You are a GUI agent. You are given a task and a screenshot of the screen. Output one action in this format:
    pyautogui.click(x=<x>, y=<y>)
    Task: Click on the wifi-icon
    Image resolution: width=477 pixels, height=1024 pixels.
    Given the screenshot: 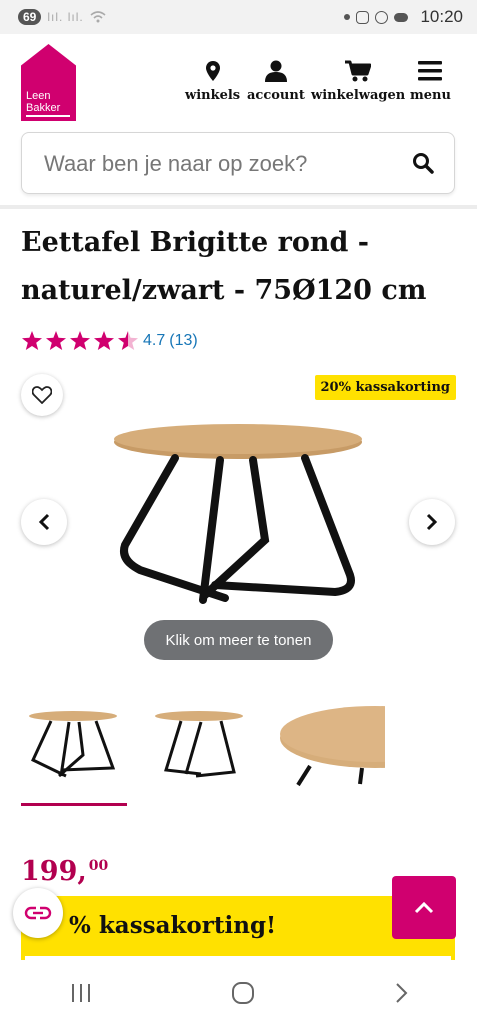 What is the action you would take?
    pyautogui.click(x=98, y=17)
    